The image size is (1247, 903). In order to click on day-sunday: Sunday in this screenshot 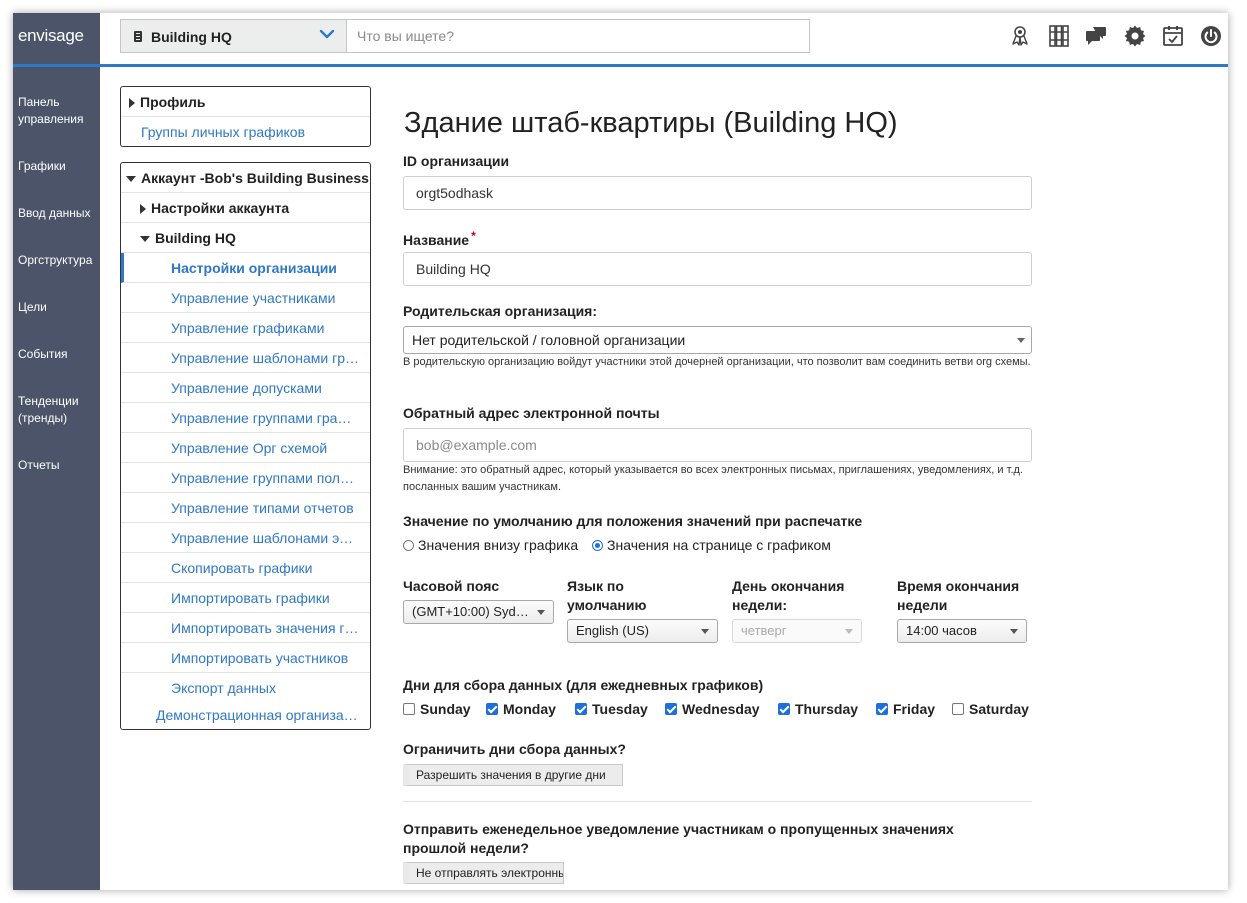, I will do `click(437, 709)`.